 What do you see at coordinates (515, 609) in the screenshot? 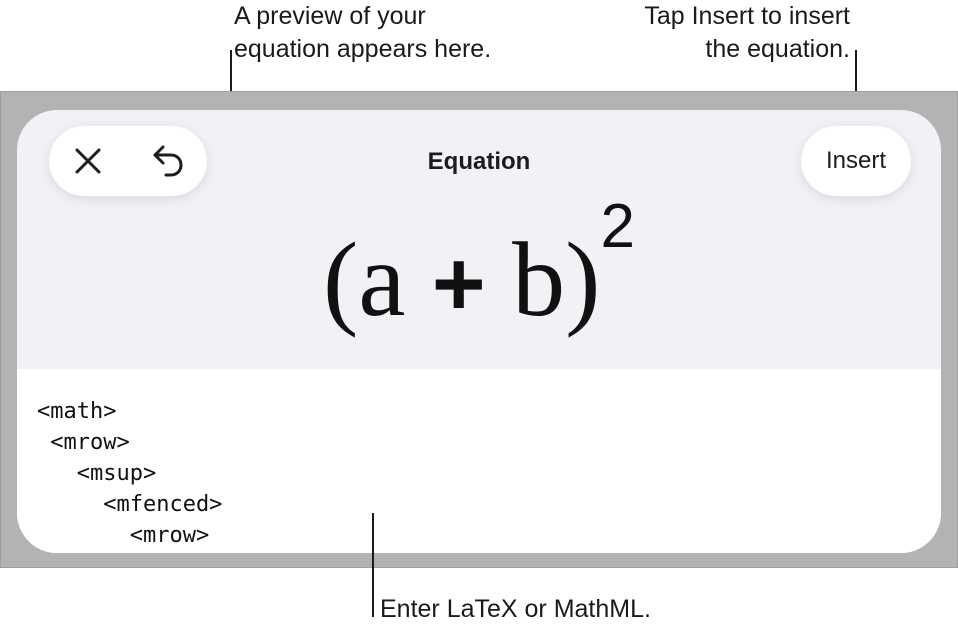
I see `callout-enter-text: Enter LaTeX or MathML.` at bounding box center [515, 609].